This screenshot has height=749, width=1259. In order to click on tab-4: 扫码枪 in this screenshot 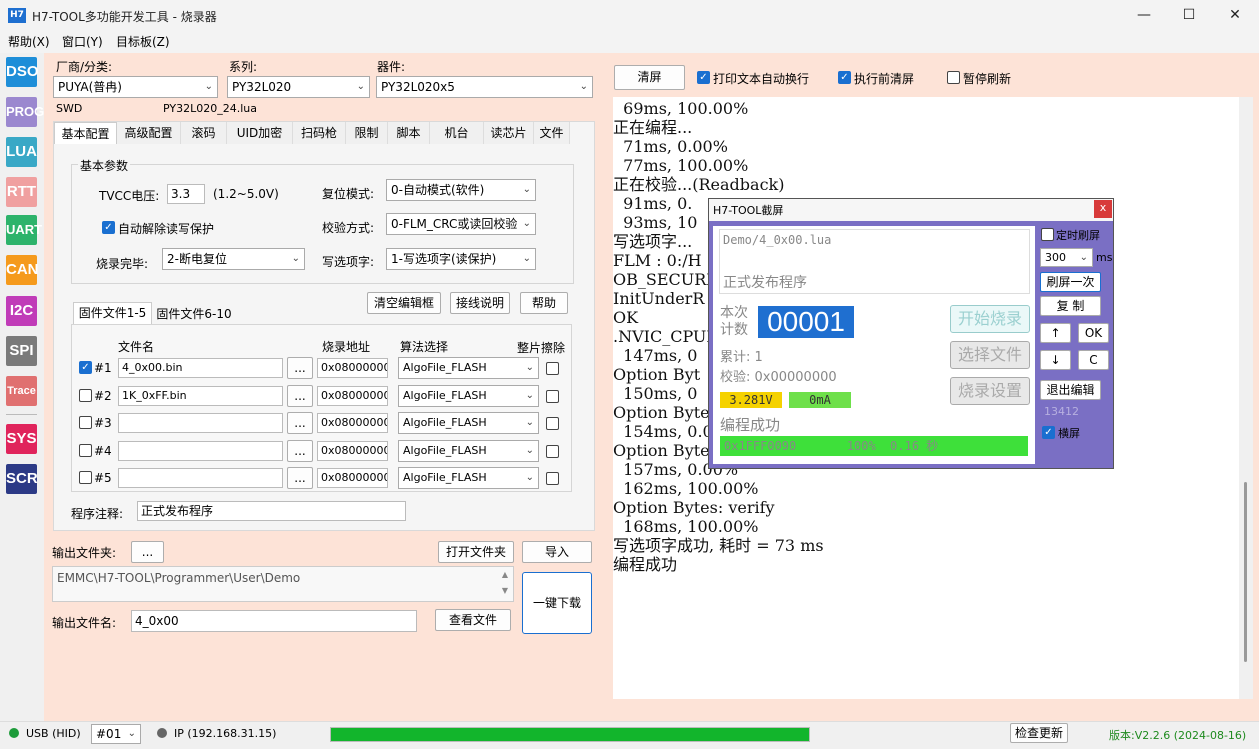, I will do `click(319, 133)`.